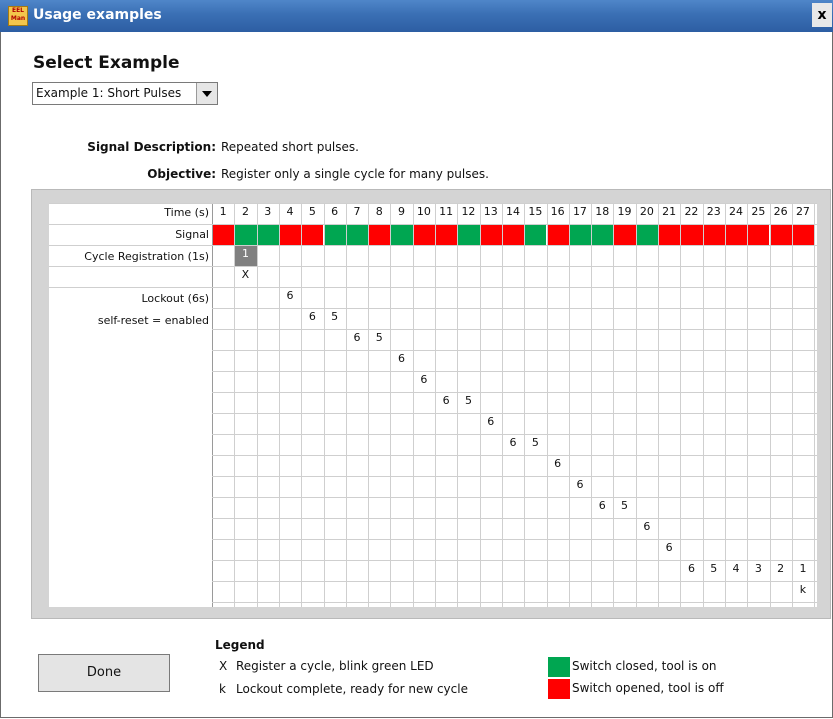 The height and width of the screenshot is (719, 833). What do you see at coordinates (713, 211) in the screenshot?
I see `time-tick: 23` at bounding box center [713, 211].